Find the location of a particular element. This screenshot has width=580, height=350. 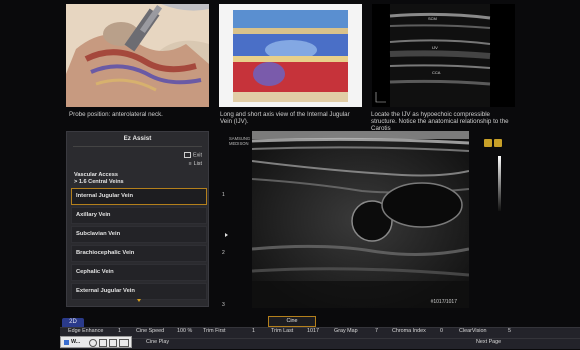

clearvision-label: ClearVision is located at coordinates (472, 331).